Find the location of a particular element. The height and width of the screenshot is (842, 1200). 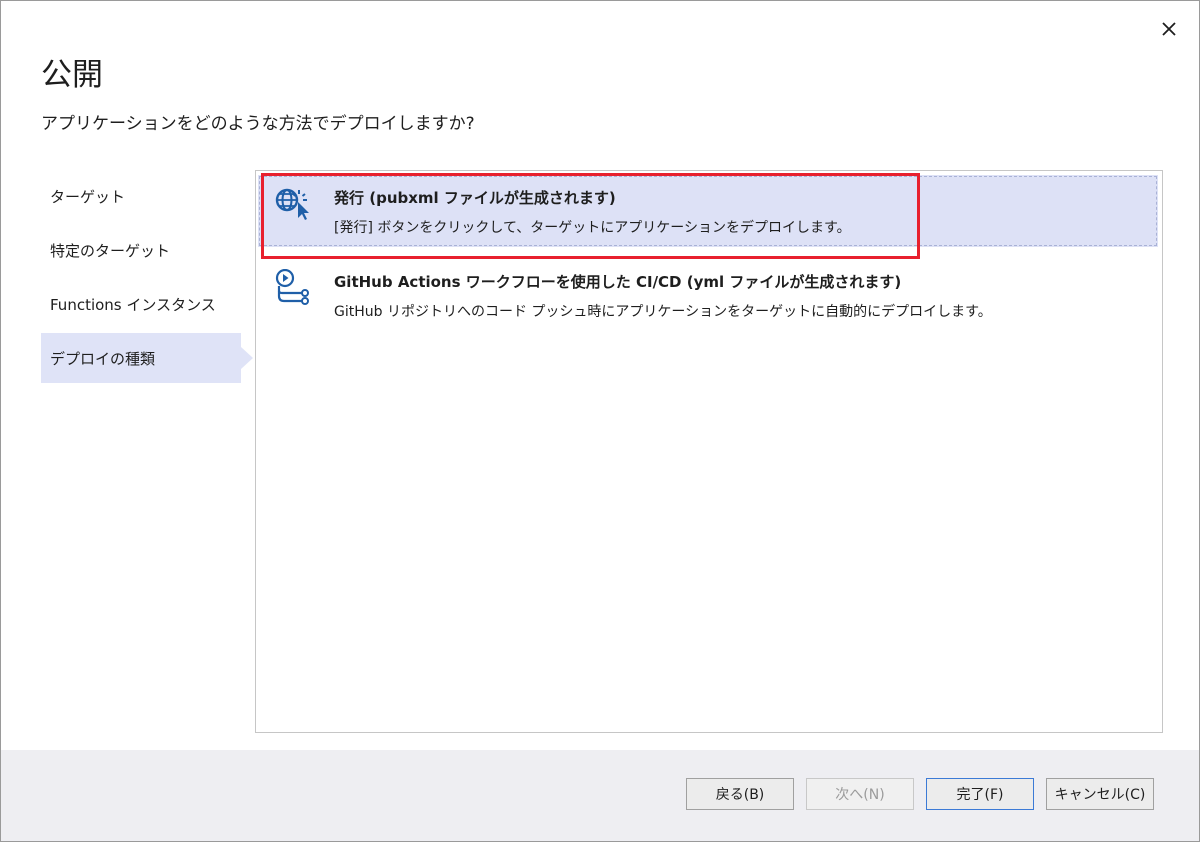

nav-item-target: ターゲット is located at coordinates (141, 196).